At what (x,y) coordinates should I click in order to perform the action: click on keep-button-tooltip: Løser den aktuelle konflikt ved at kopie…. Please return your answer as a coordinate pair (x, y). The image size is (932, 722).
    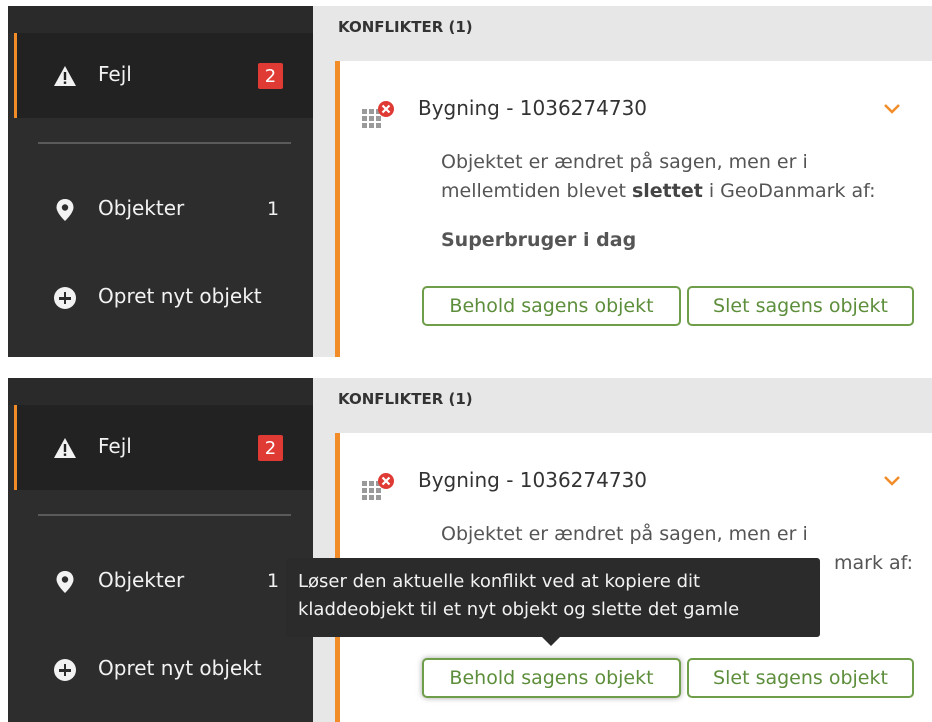
    Looking at the image, I should click on (553, 602).